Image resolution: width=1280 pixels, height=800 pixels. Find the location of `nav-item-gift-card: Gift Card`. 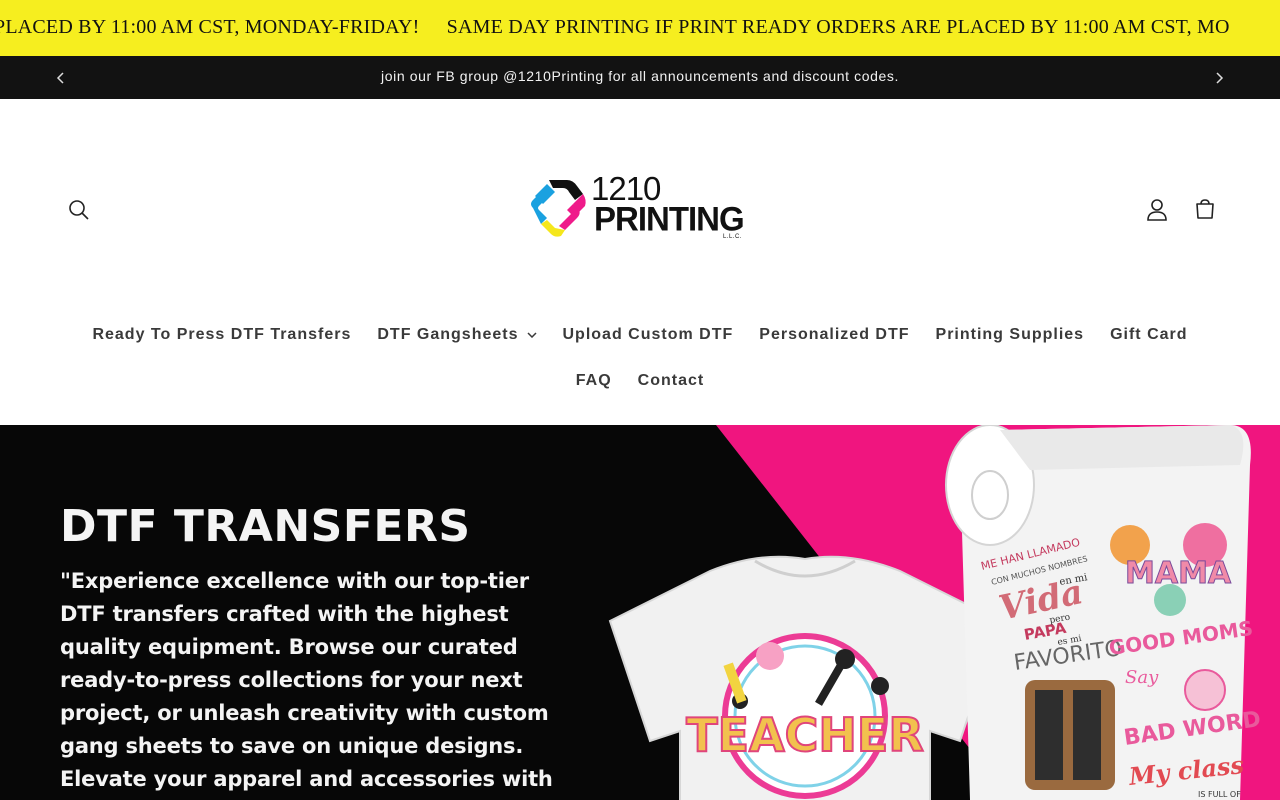

nav-item-gift-card: Gift Card is located at coordinates (1148, 335).